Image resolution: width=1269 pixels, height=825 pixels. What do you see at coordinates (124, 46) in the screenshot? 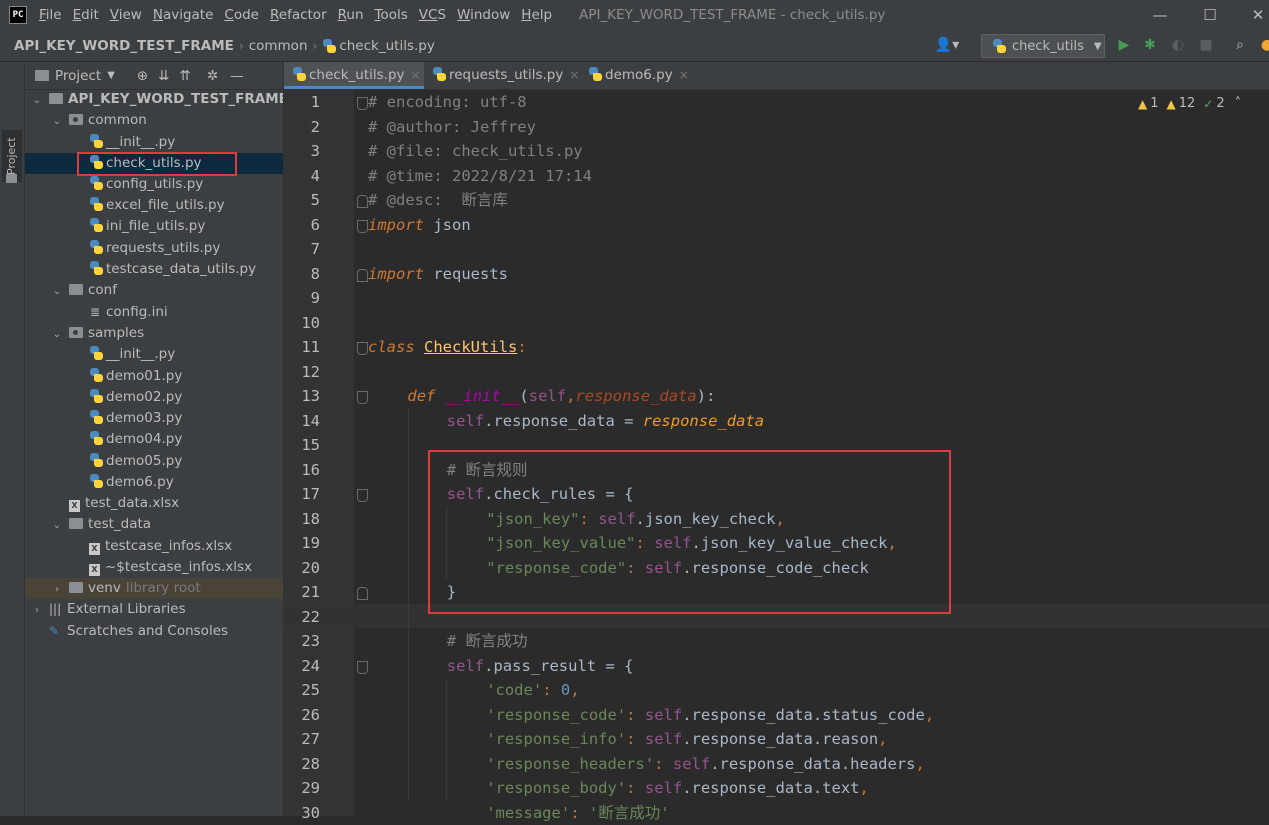
I see `breadcrumb-project: API_KEY_WORD_TEST_FRAME` at bounding box center [124, 46].